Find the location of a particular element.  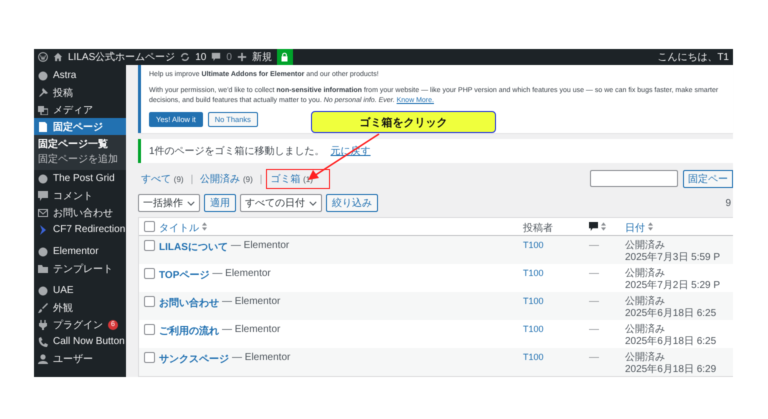

lock-icon is located at coordinates (285, 57).